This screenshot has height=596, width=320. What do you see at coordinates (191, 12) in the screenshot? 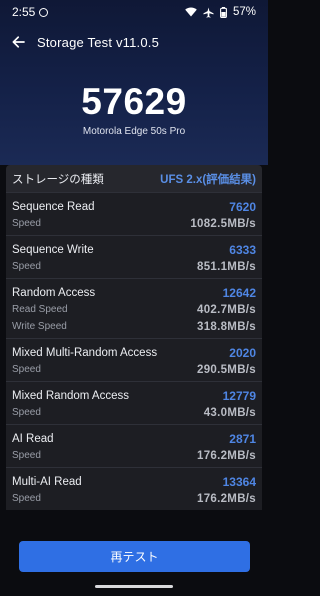
I see `wifi-icon` at bounding box center [191, 12].